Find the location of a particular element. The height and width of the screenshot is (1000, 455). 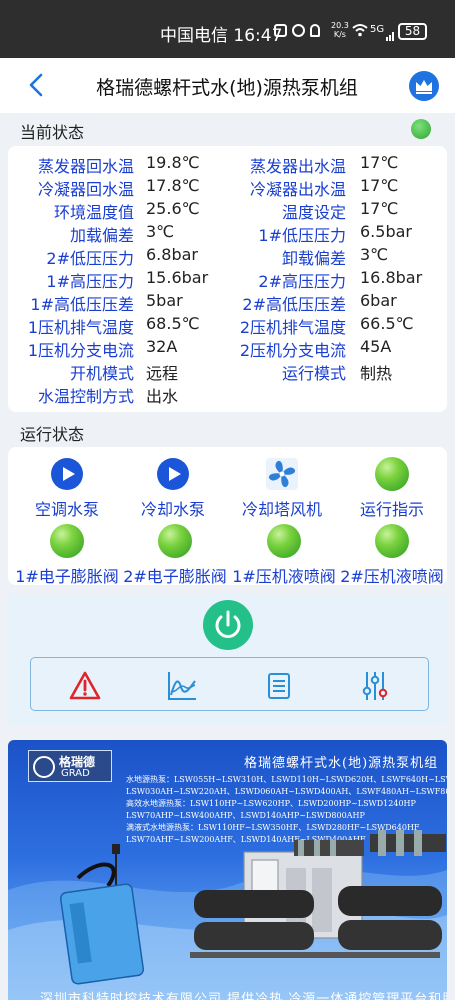

control-panel is located at coordinates (227, 659).